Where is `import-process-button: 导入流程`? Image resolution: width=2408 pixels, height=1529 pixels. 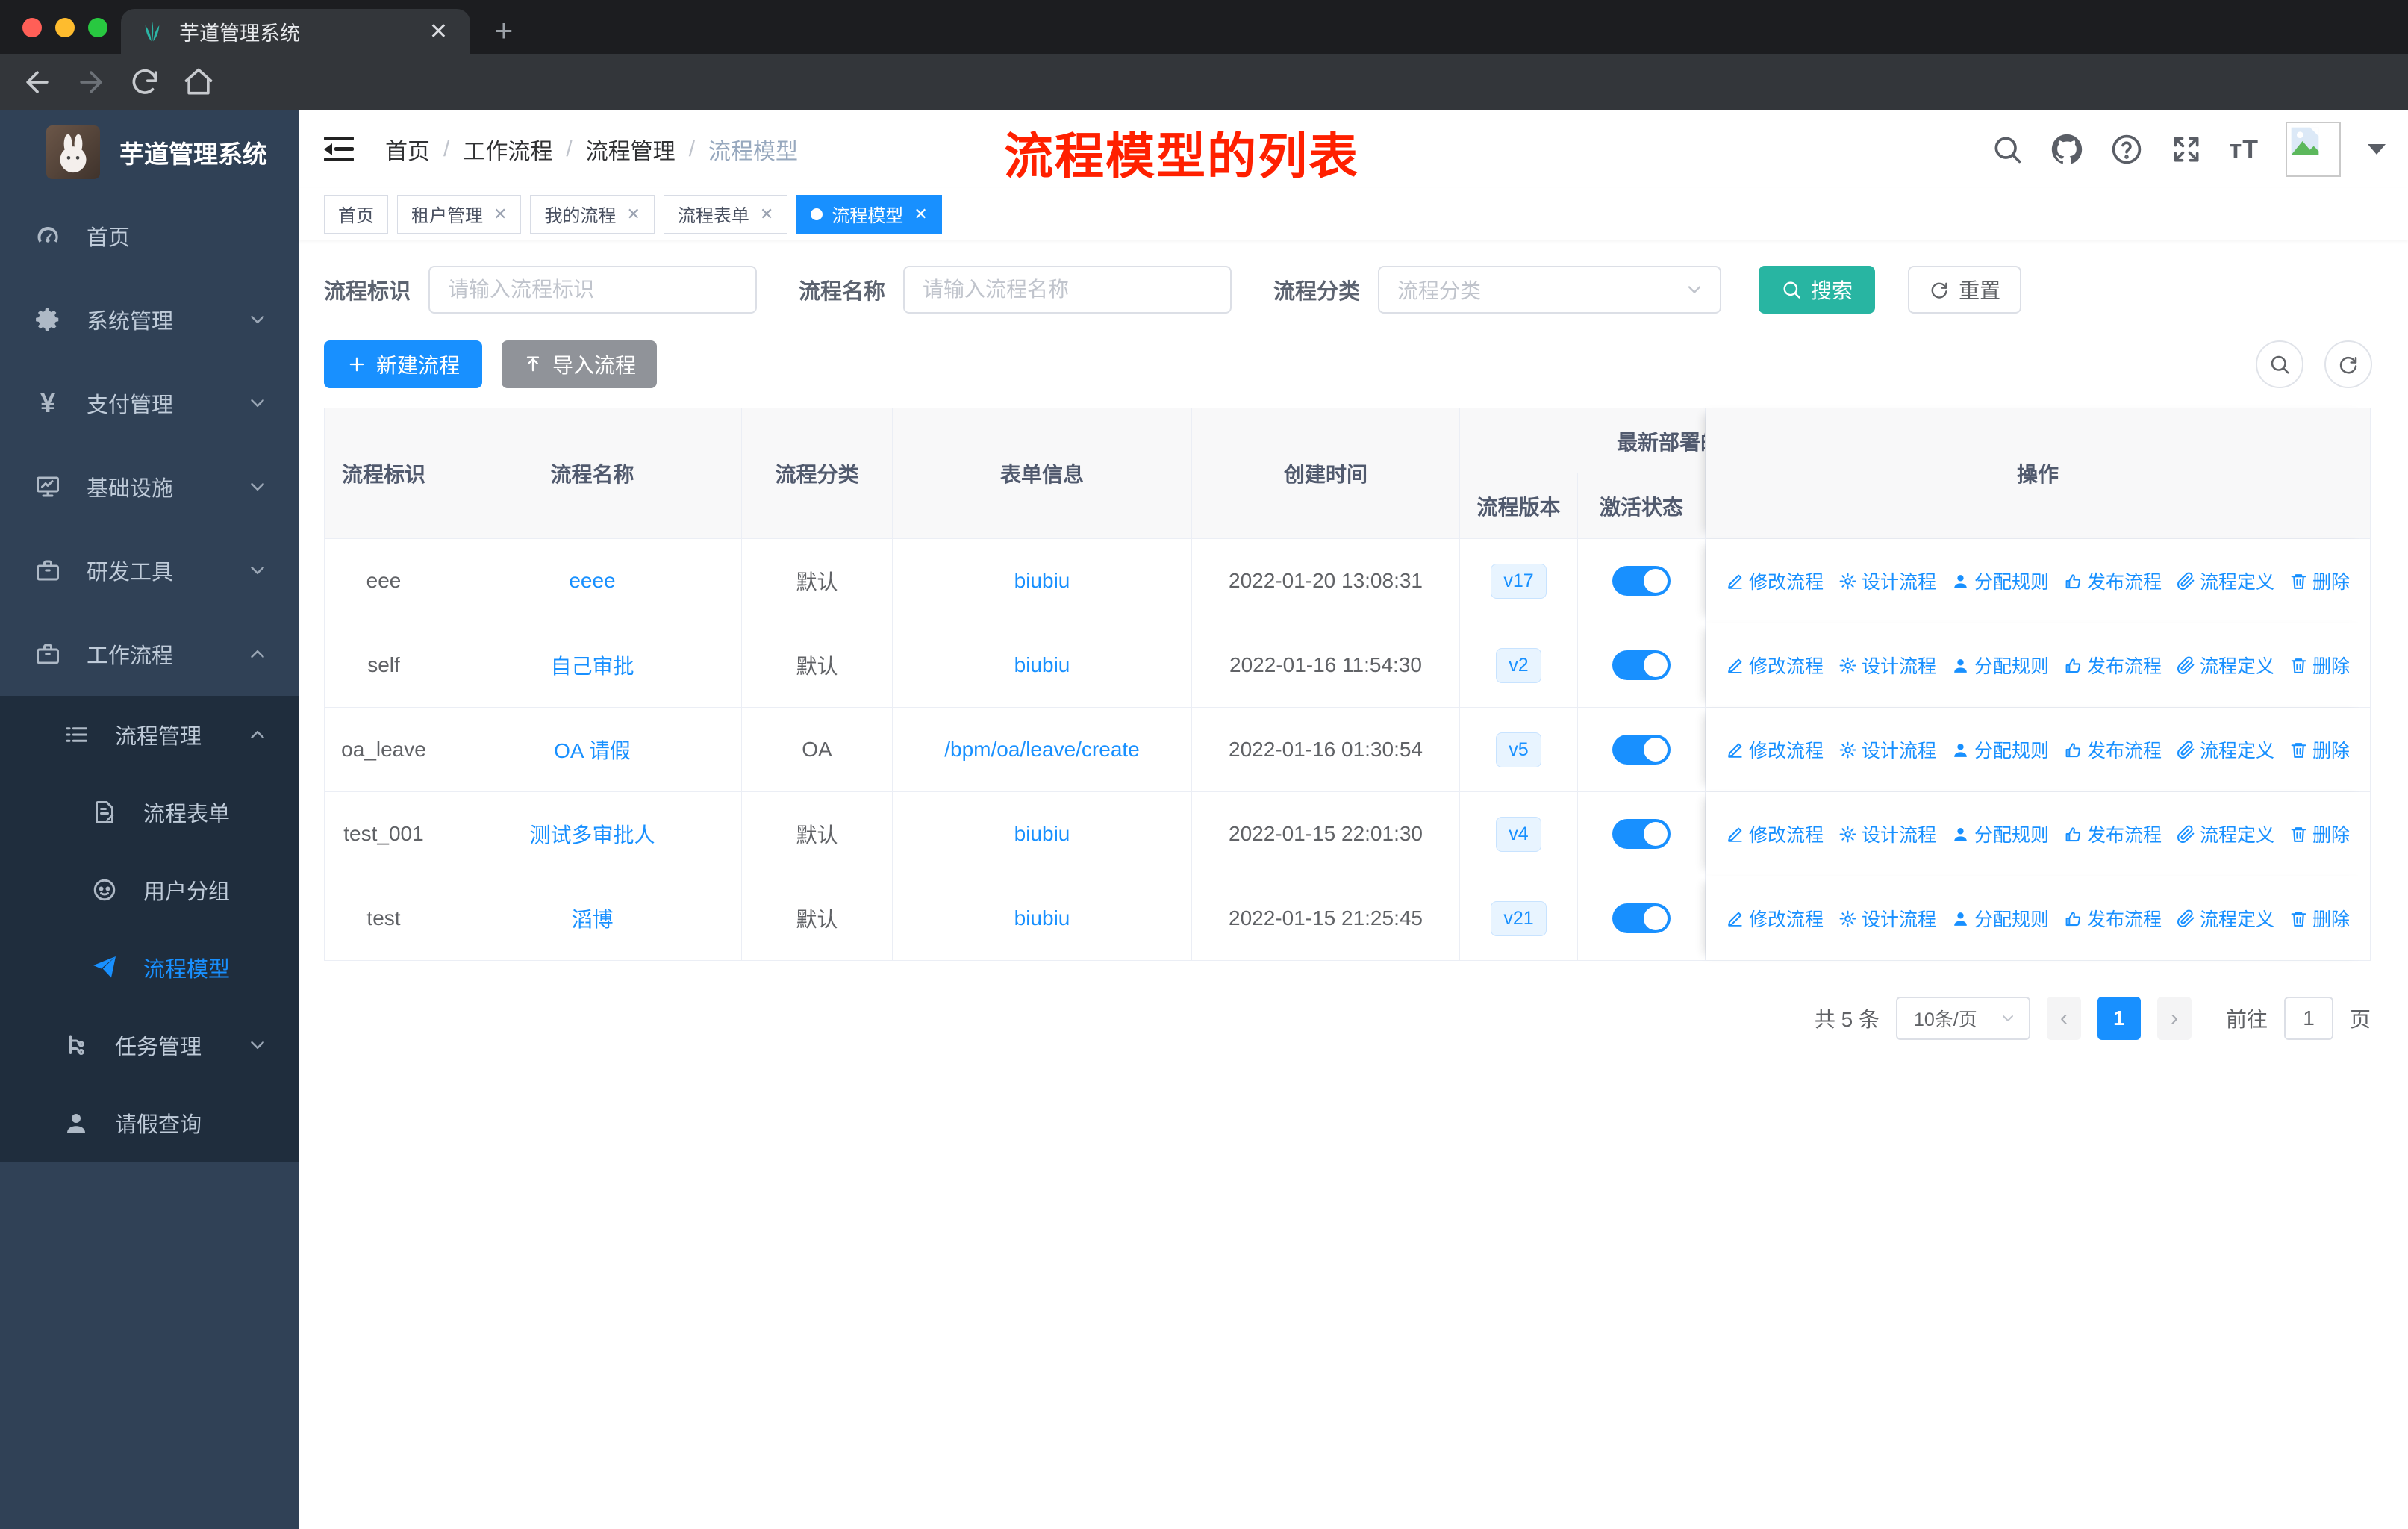
import-process-button: 导入流程 is located at coordinates (580, 364).